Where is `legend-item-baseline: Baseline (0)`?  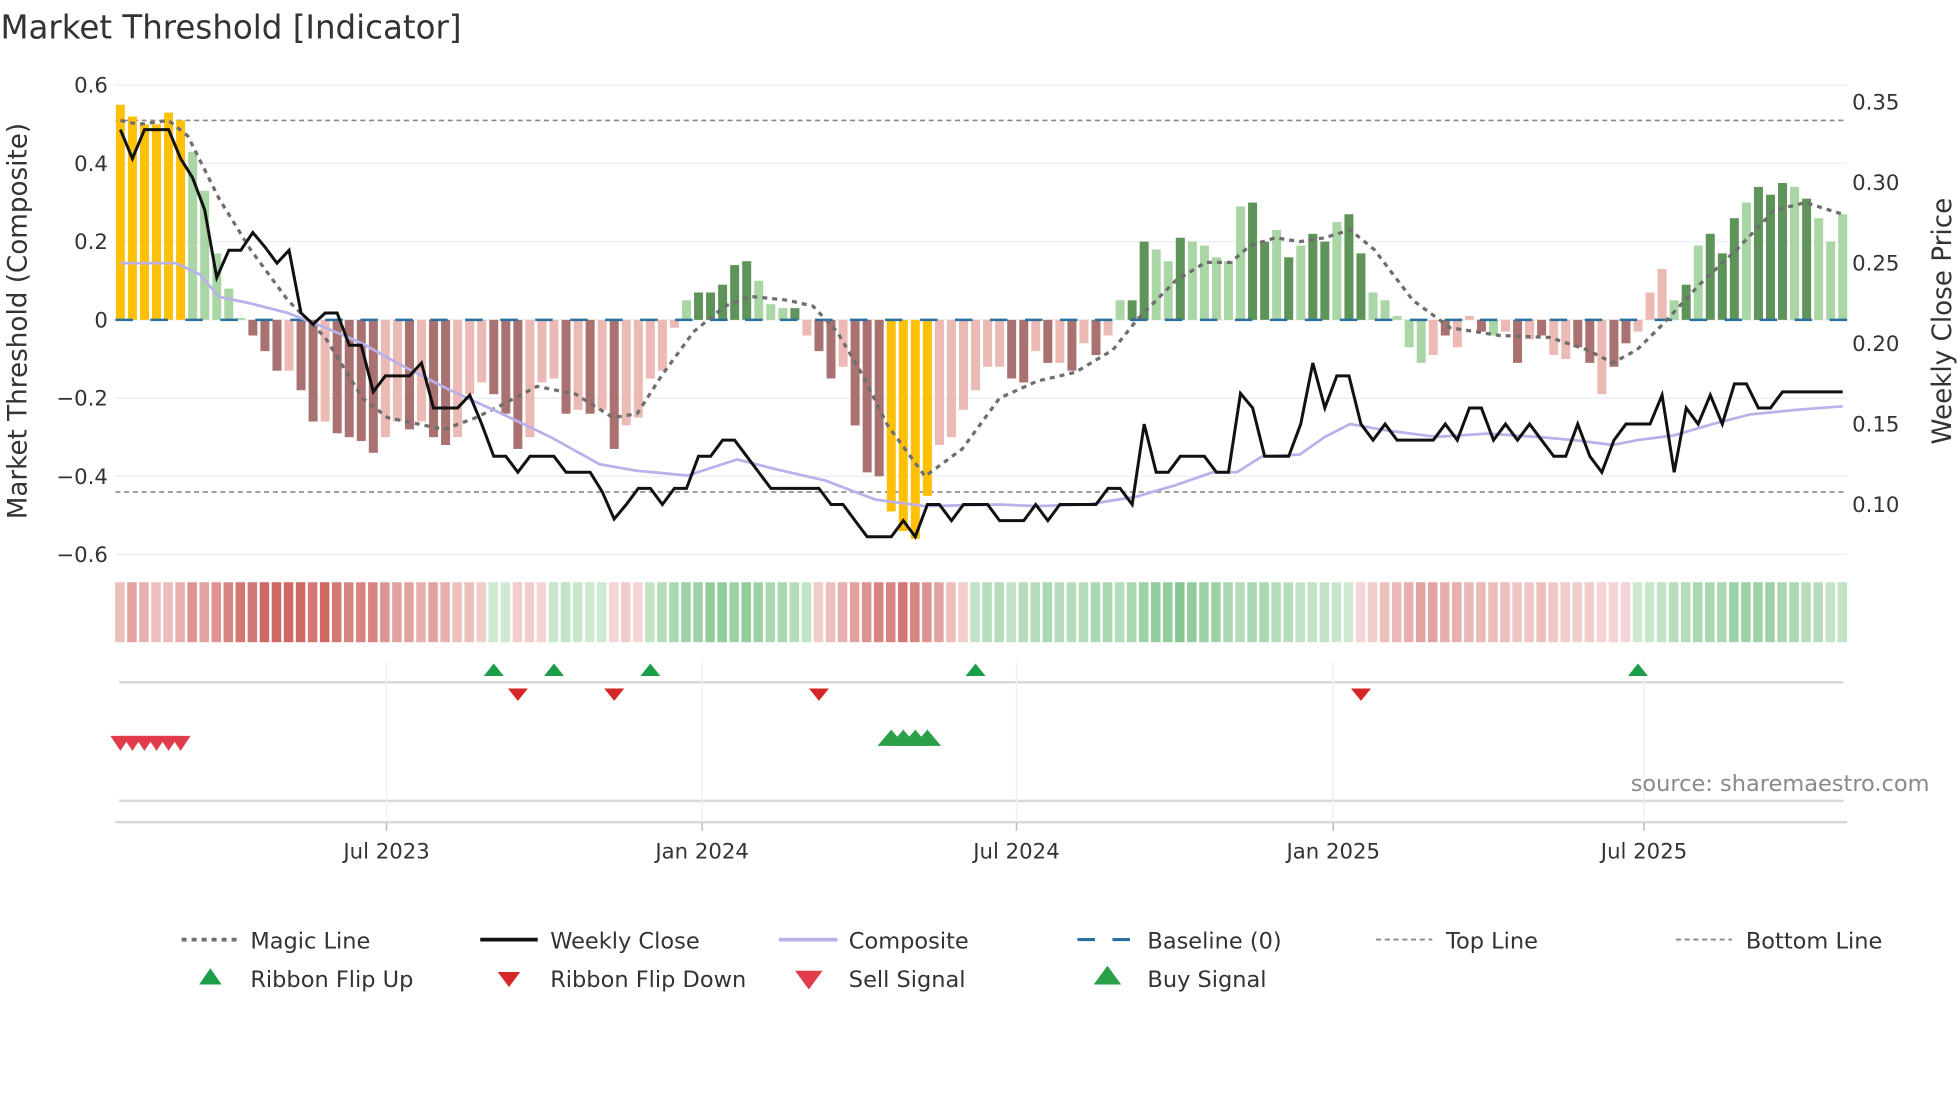
legend-item-baseline: Baseline (0) is located at coordinates (1179, 941).